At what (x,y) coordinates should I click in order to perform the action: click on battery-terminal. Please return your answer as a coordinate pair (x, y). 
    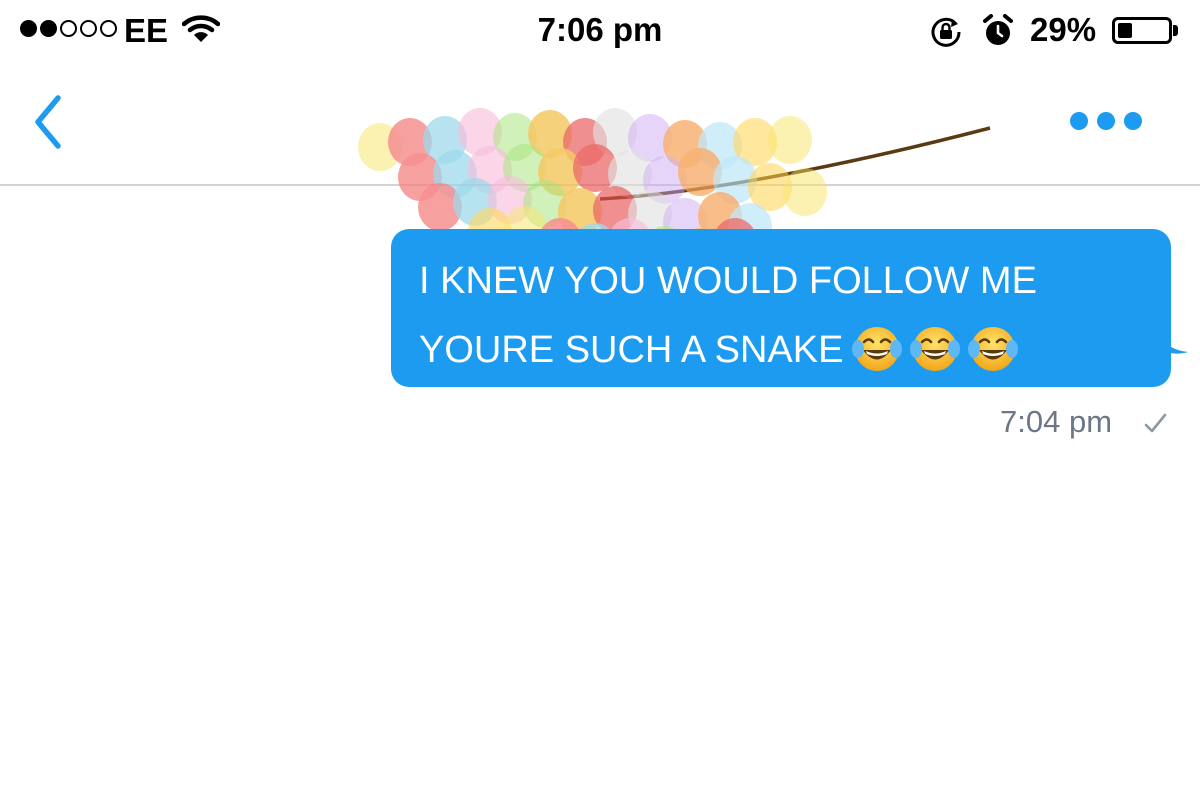
    Looking at the image, I should click on (1175, 30).